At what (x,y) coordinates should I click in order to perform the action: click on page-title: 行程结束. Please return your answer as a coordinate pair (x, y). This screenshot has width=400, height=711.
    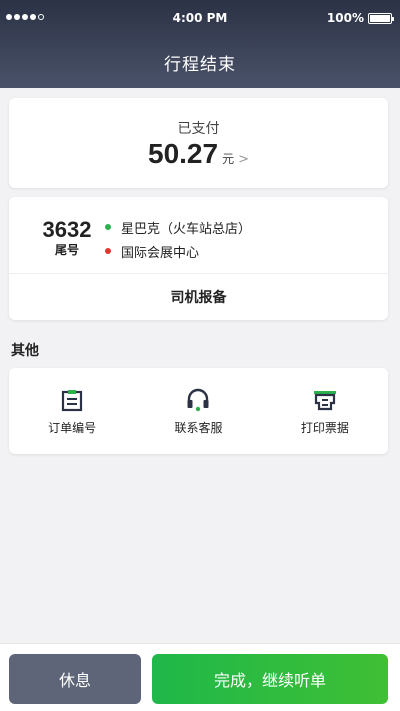
    Looking at the image, I should click on (200, 65).